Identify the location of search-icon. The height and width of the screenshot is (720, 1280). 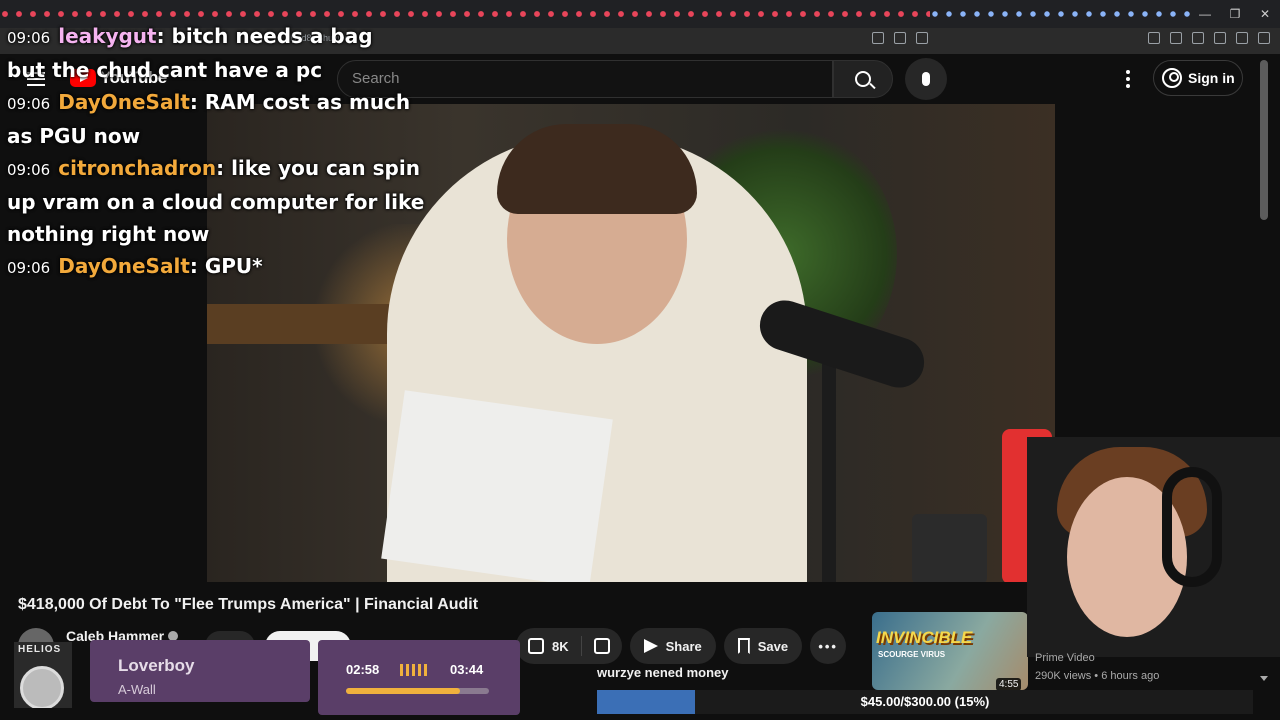
(863, 79).